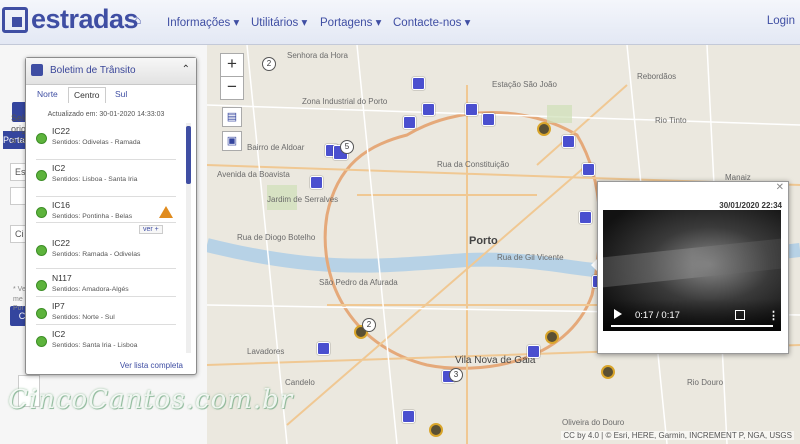 This screenshot has width=800, height=444. I want to click on traffic-item: IC2 Sentidos: Santa Iria - Lisboa, so click(106, 340).